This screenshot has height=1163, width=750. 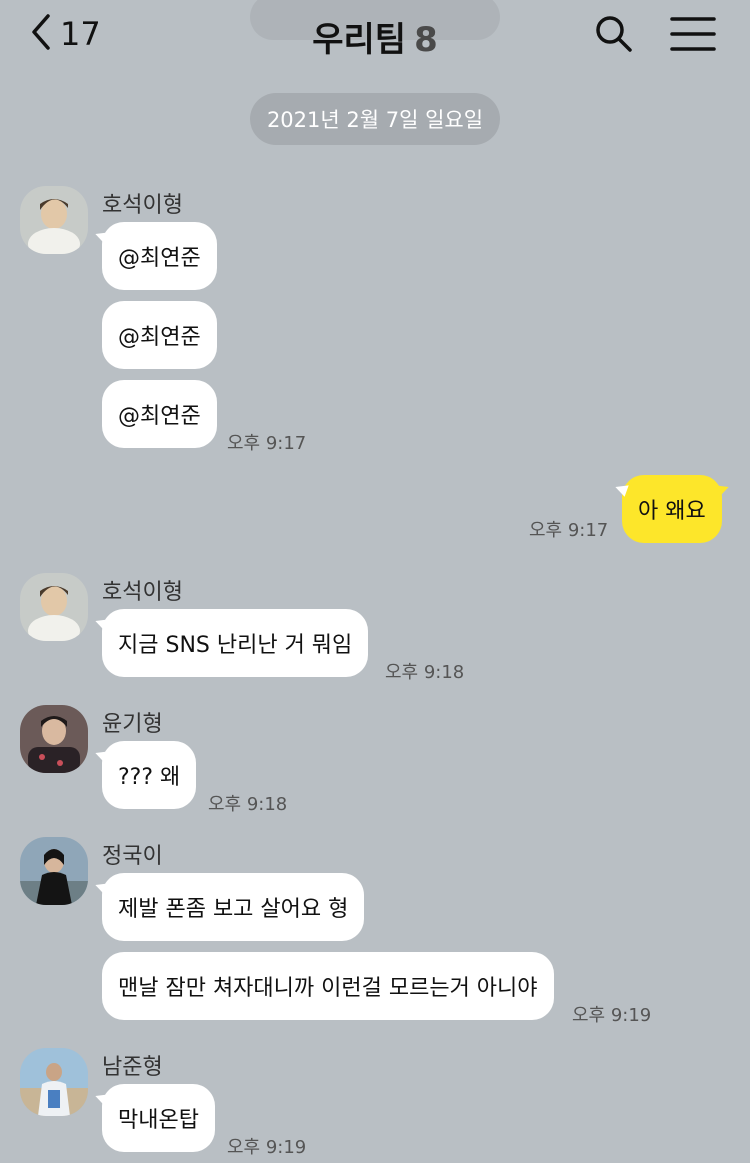 I want to click on message-bubble: ??? 왜, so click(x=149, y=775).